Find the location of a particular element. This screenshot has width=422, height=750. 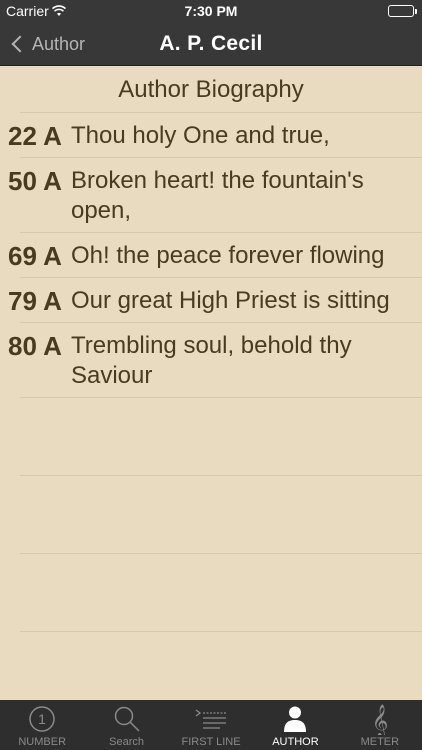

hymn-first-line: Broken heart! the fountain's open, is located at coordinates (217, 195).